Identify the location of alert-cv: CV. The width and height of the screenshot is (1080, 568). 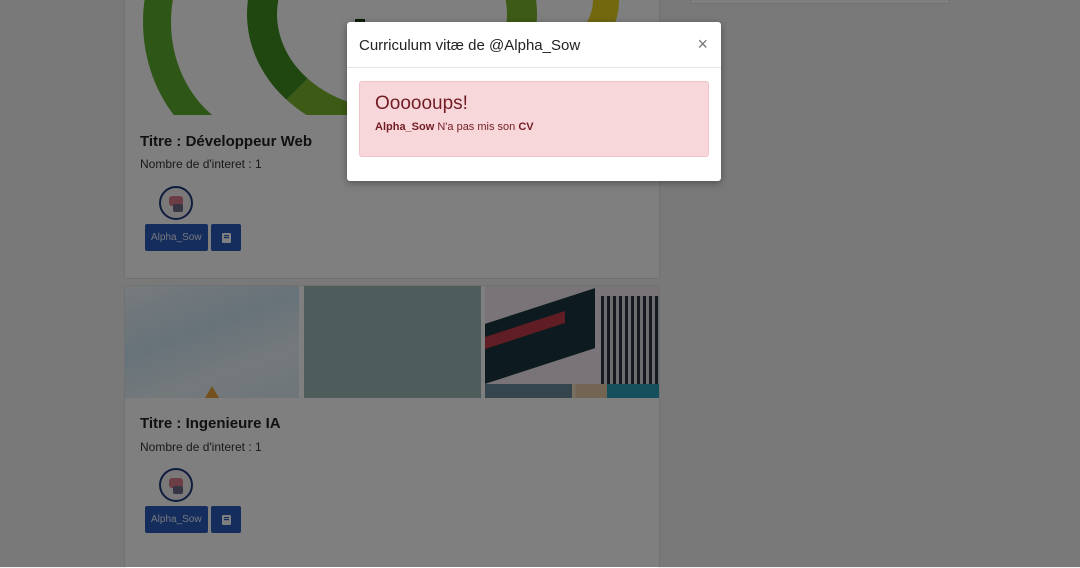
(526, 127).